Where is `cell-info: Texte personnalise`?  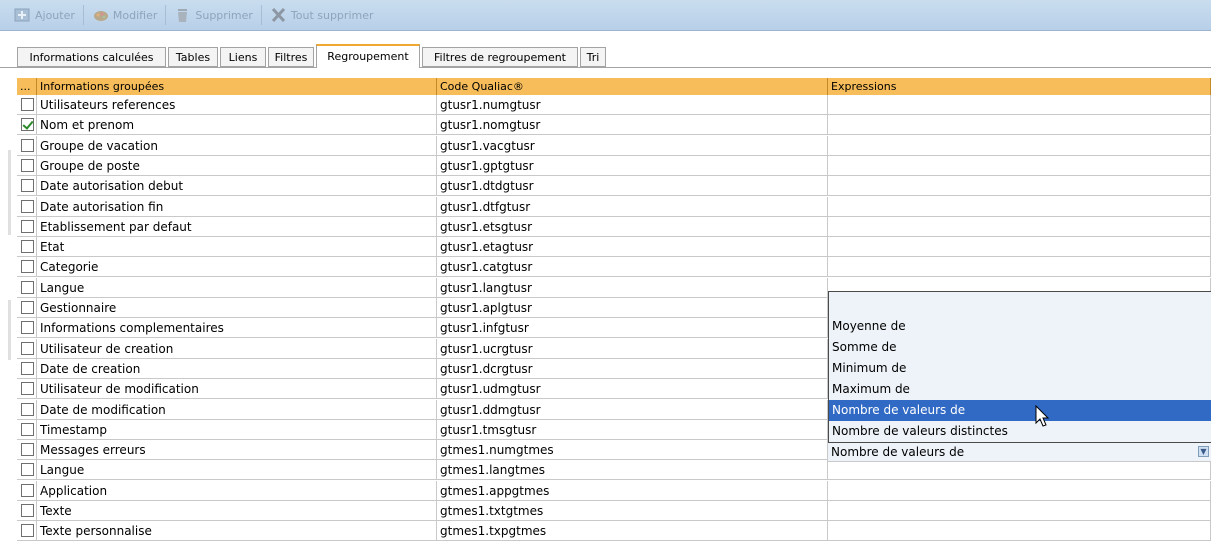
cell-info: Texte personnalise is located at coordinates (237, 531).